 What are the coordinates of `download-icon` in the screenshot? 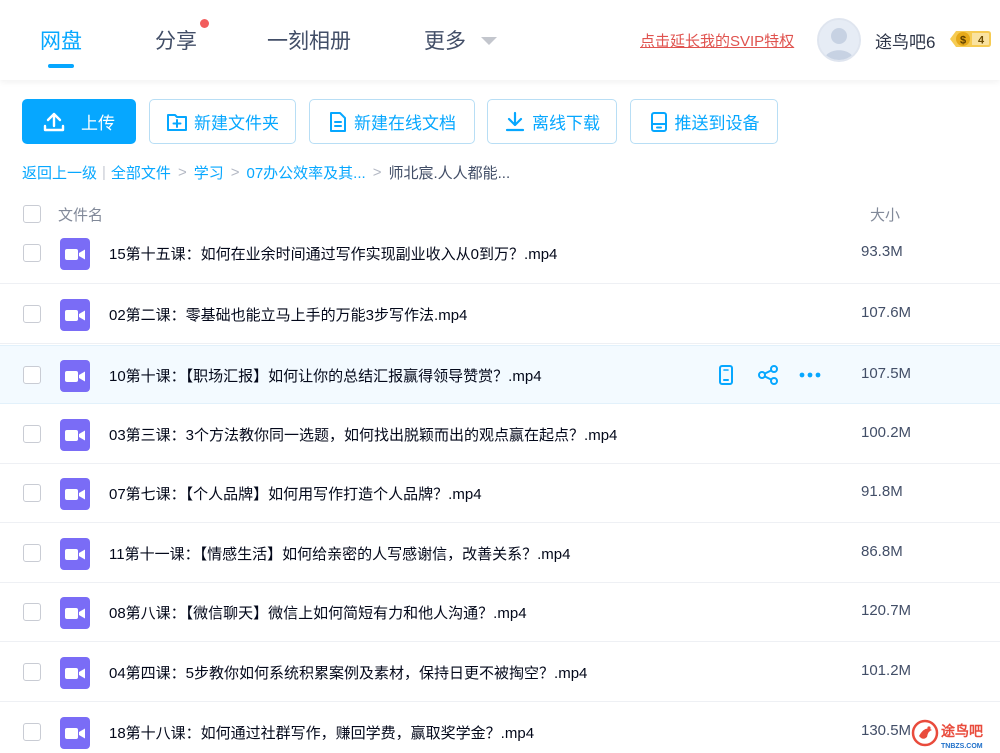 It's located at (515, 121).